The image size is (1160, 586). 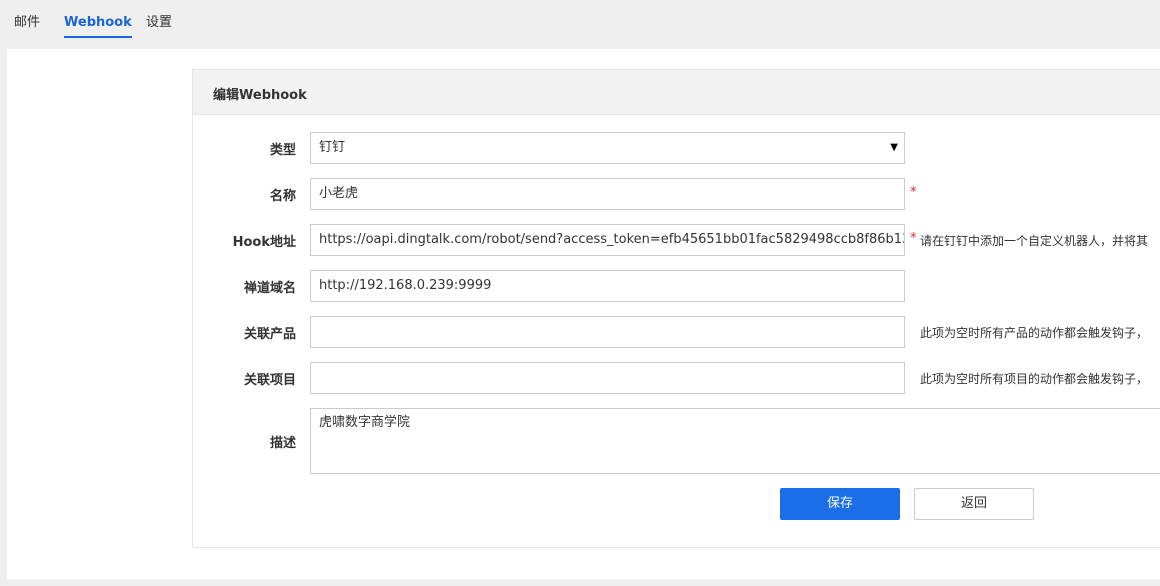 What do you see at coordinates (1034, 379) in the screenshot?
I see `projects-hint: 此项为空时所有项目的动作都会触发钩子，` at bounding box center [1034, 379].